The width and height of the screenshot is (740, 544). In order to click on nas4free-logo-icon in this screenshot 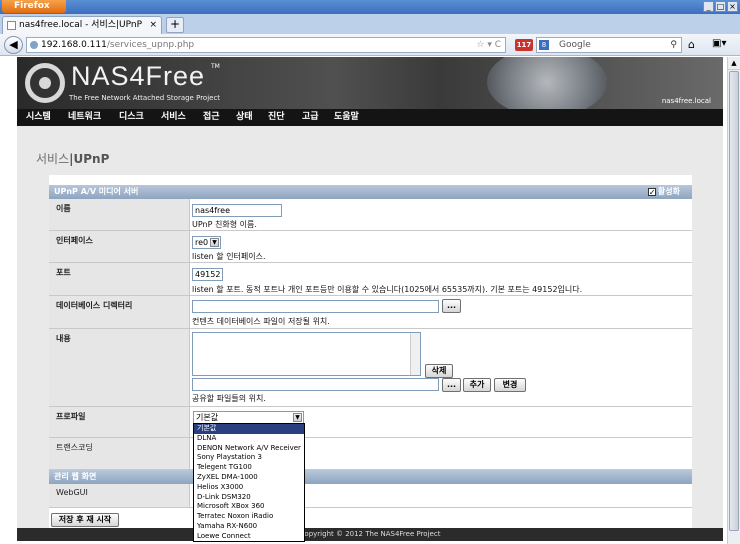, I will do `click(45, 83)`.